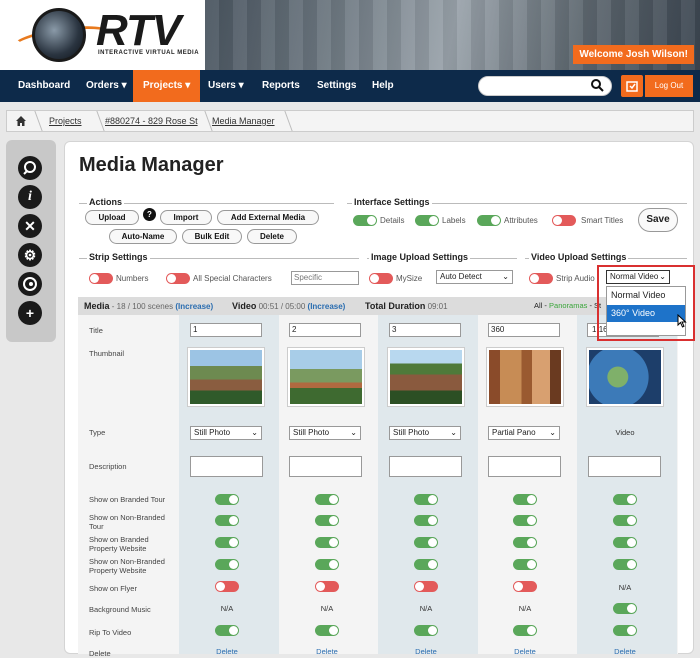  I want to click on mysize-toggle, so click(381, 278).